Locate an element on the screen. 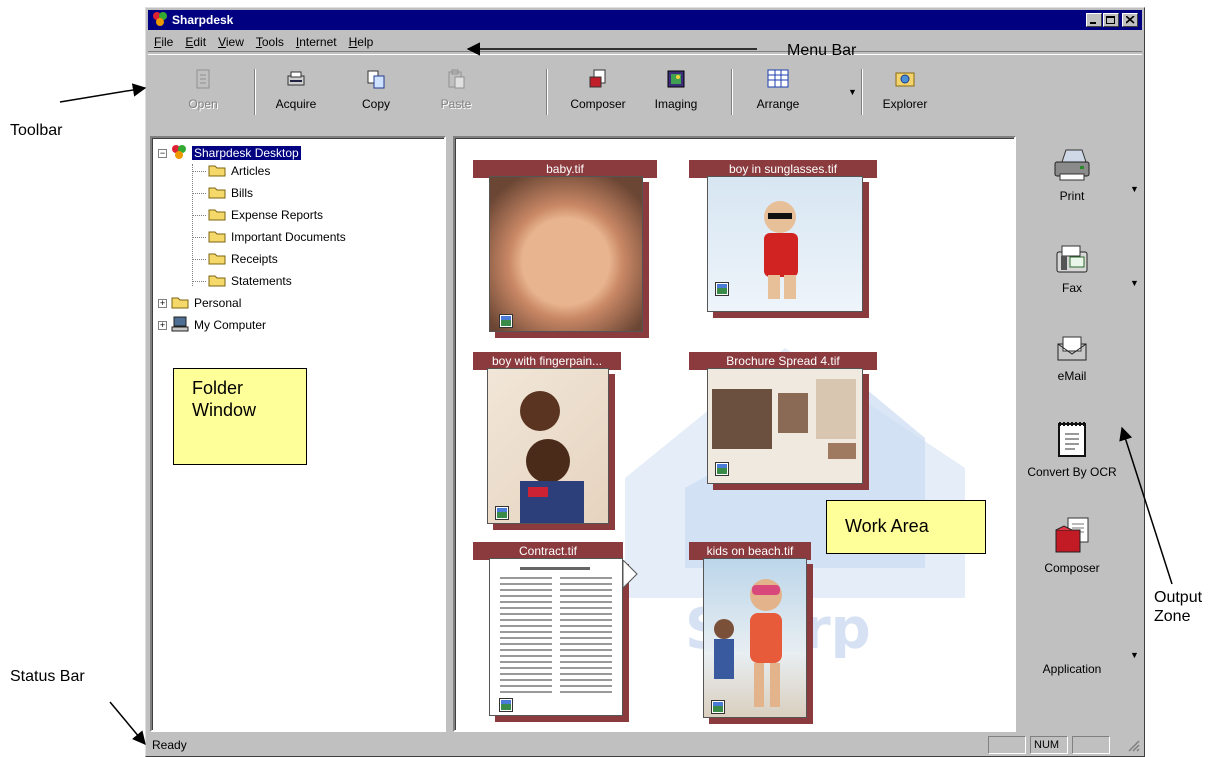 The width and height of the screenshot is (1227, 757). explorer-button: Explorer is located at coordinates (905, 94).